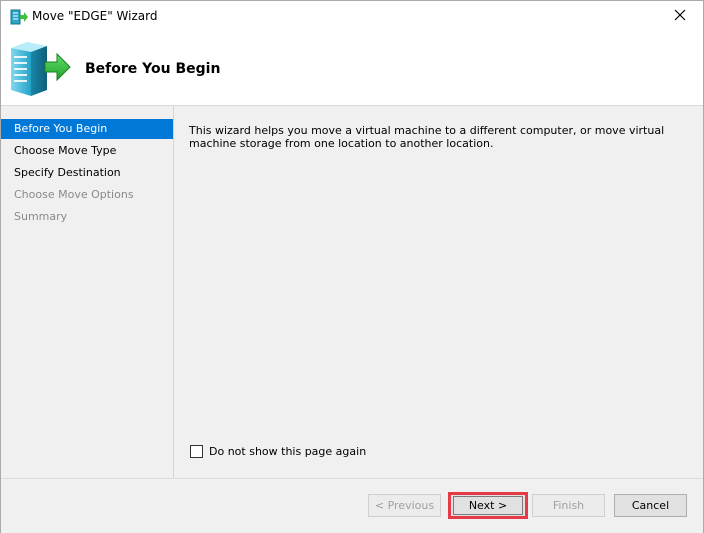 This screenshot has height=533, width=704. I want to click on server-move-icon, so click(40, 68).